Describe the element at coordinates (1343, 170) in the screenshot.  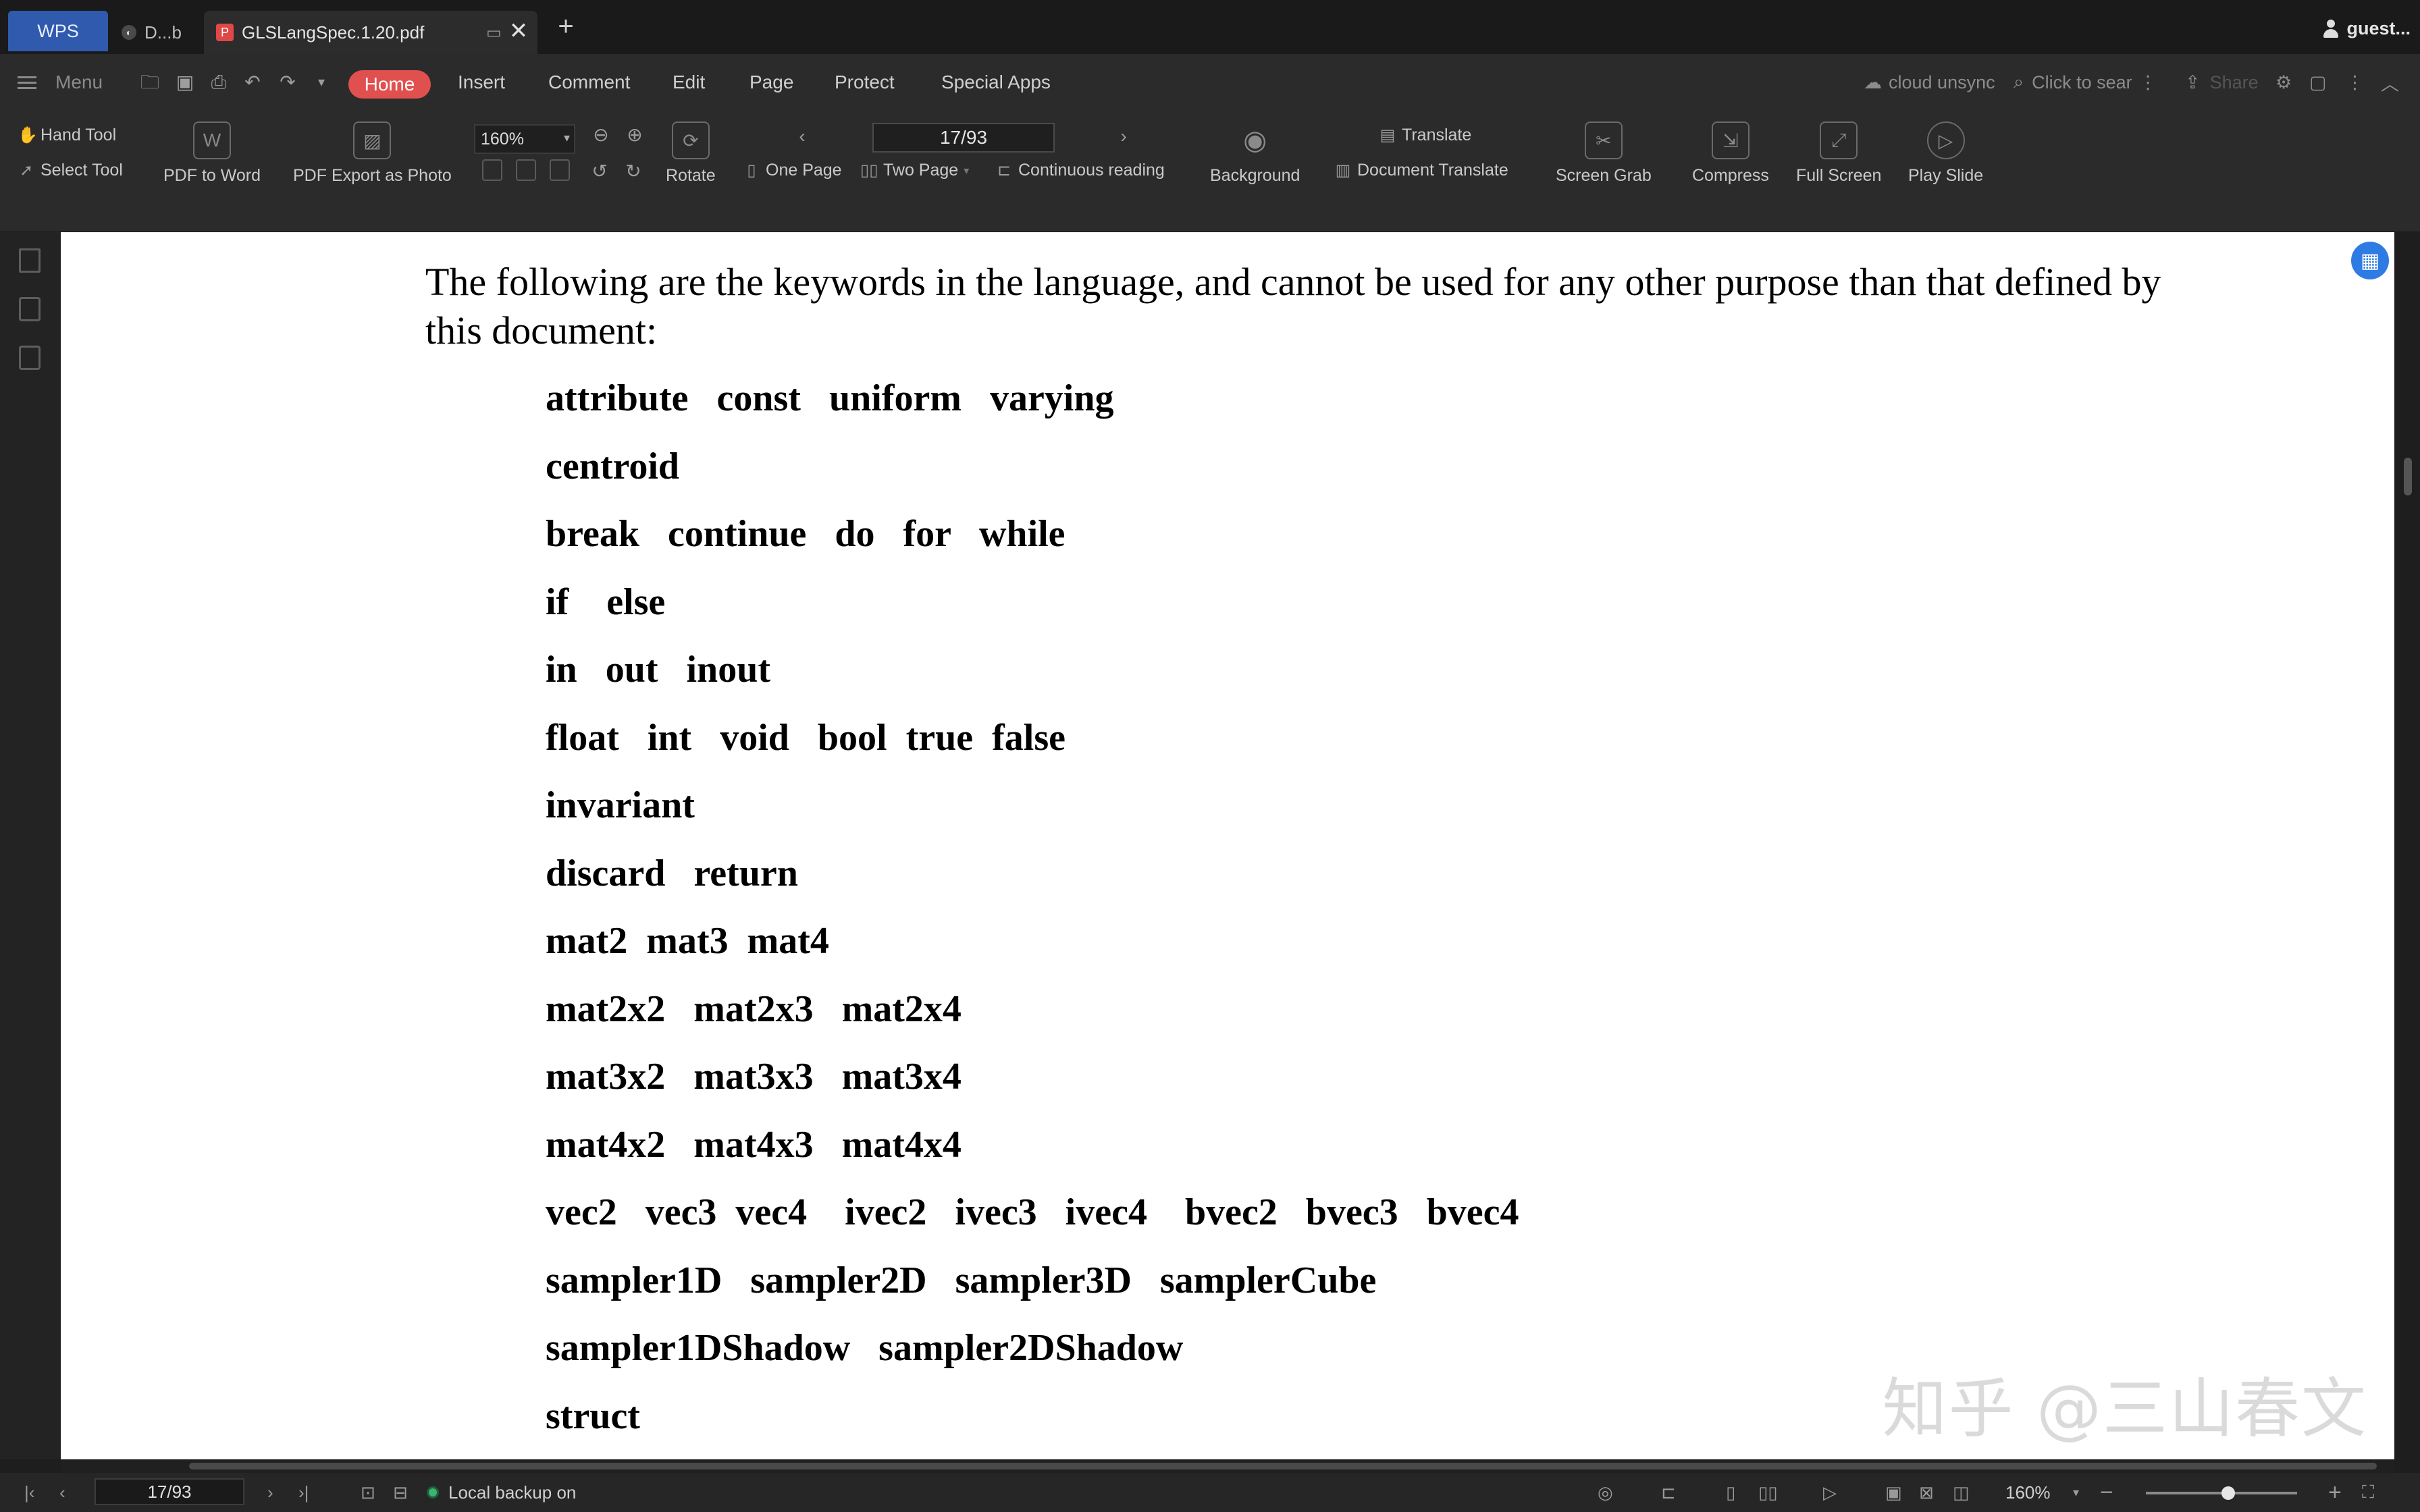
I see `document-translate-icon: ▥` at that location.